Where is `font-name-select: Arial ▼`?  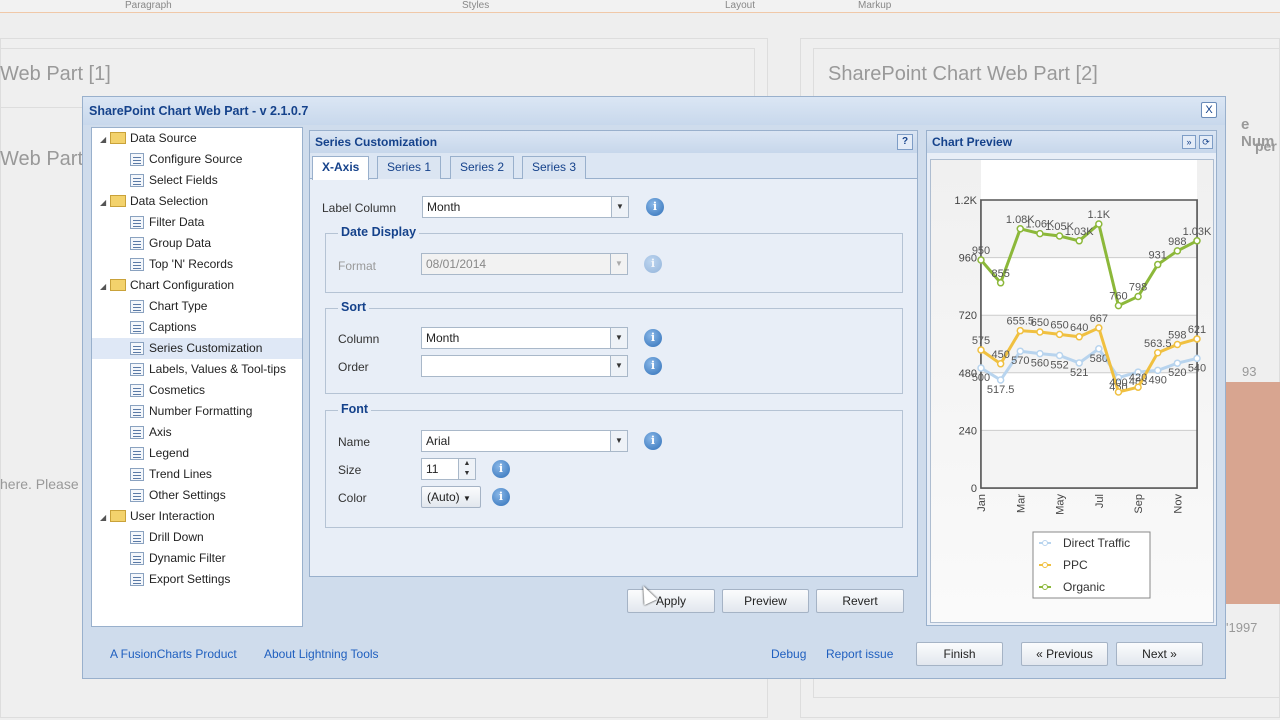
font-name-select: Arial ▼ is located at coordinates (524, 441).